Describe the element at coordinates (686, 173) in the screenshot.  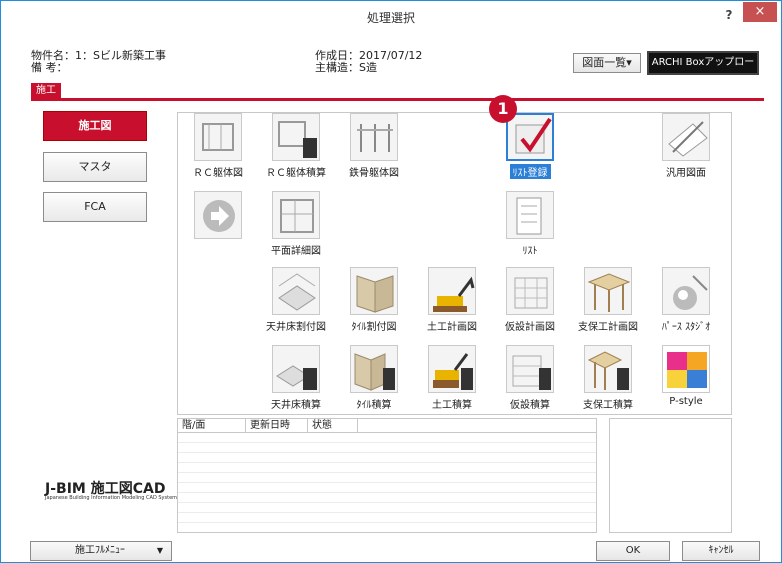
I see `item-label: 汎用図面` at that location.